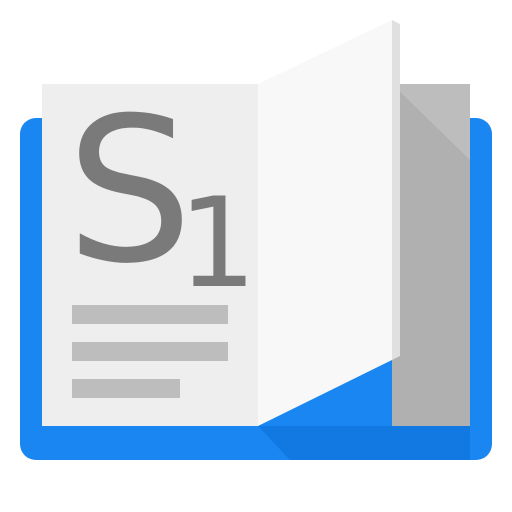 Image resolution: width=512 pixels, height=512 pixels. I want to click on cover-shadow, so click(364, 443).